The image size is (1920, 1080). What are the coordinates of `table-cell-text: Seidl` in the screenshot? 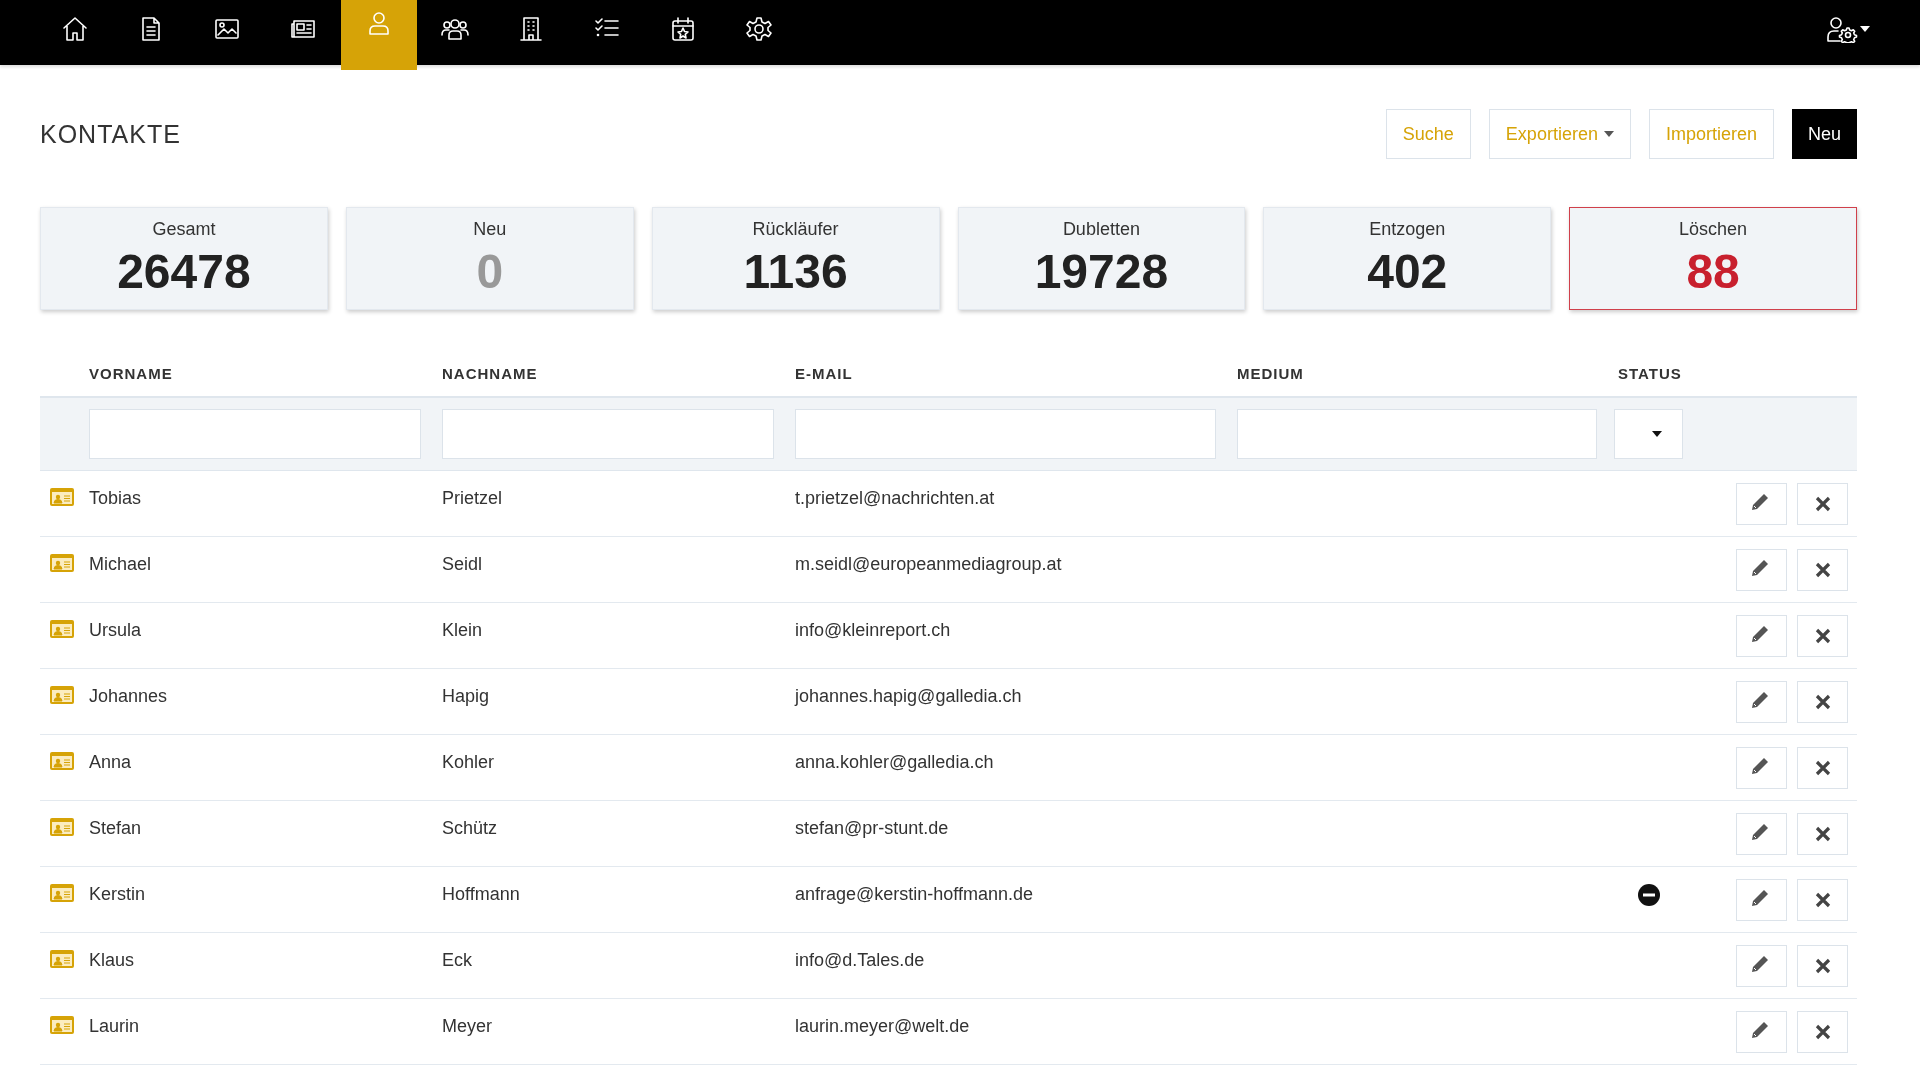 It's located at (463, 564).